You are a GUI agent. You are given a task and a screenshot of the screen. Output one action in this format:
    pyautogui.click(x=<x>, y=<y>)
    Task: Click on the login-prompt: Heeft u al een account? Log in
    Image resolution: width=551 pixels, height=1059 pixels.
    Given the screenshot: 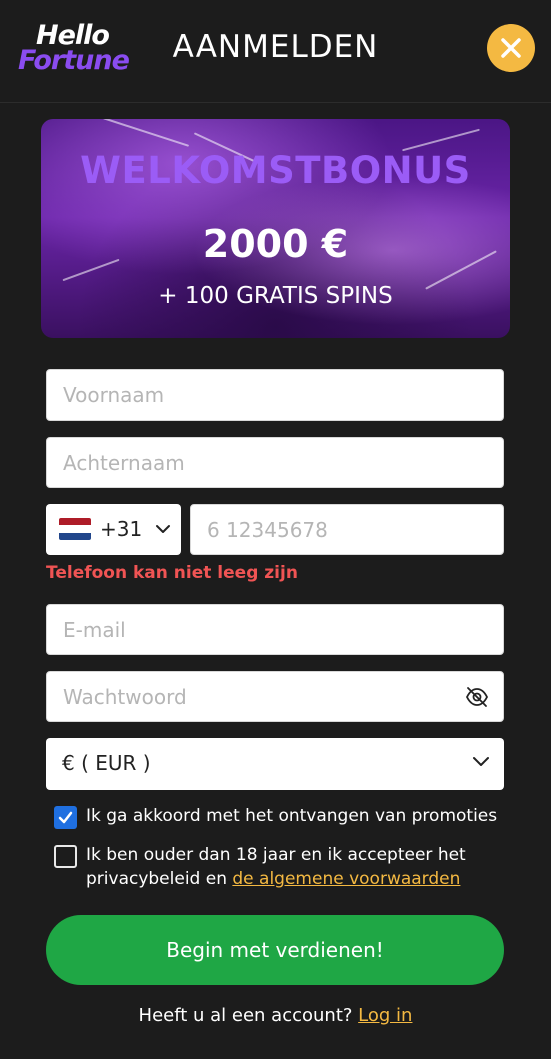 What is the action you would take?
    pyautogui.click(x=275, y=1015)
    